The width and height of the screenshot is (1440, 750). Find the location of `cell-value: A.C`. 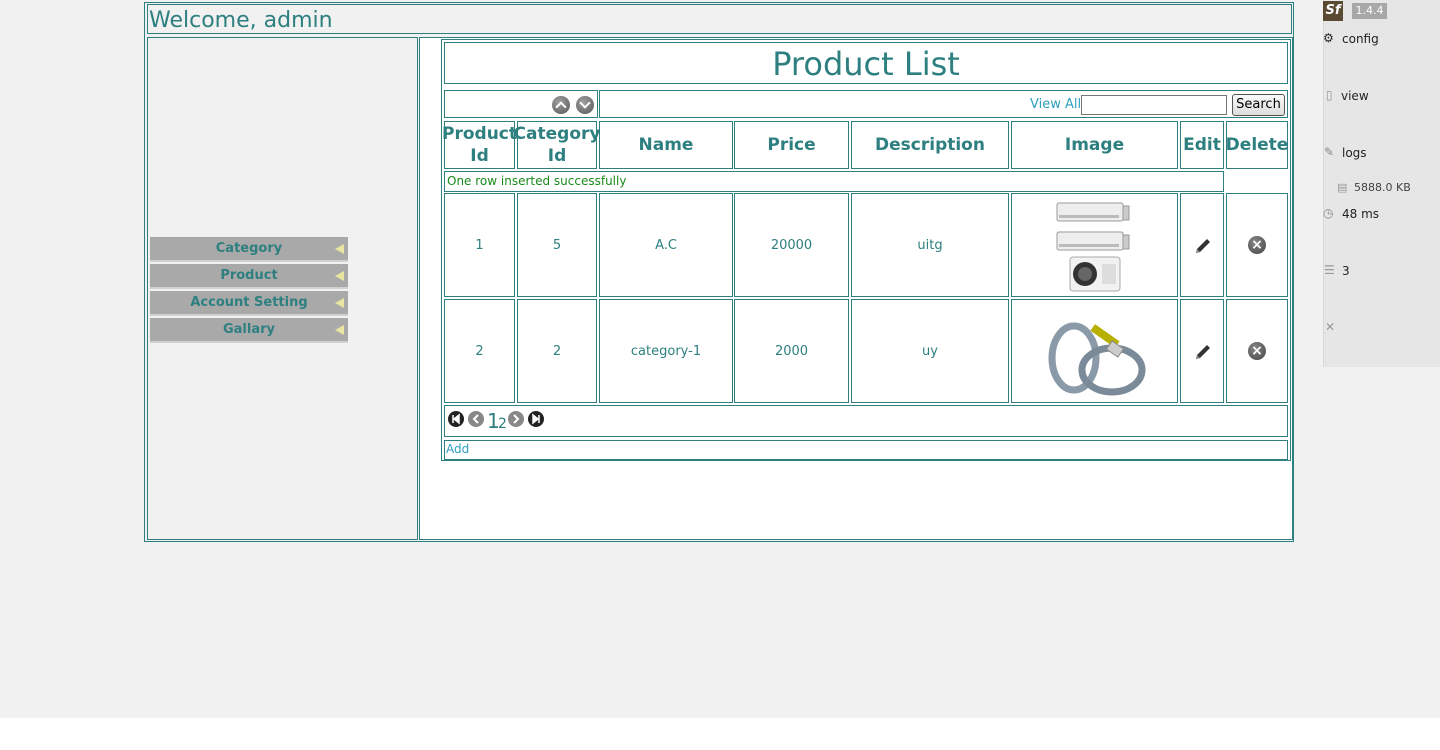

cell-value: A.C is located at coordinates (666, 245).